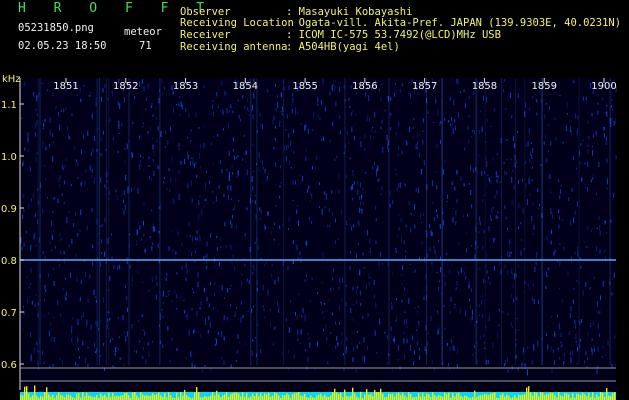 This screenshot has height=400, width=629. Describe the element at coordinates (185, 86) in the screenshot. I see `x-tick-label: 1853` at that location.